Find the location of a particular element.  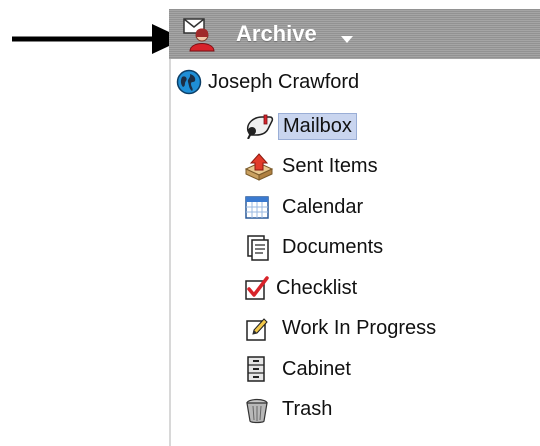

account-root: Joseph Crawford is located at coordinates (267, 82).